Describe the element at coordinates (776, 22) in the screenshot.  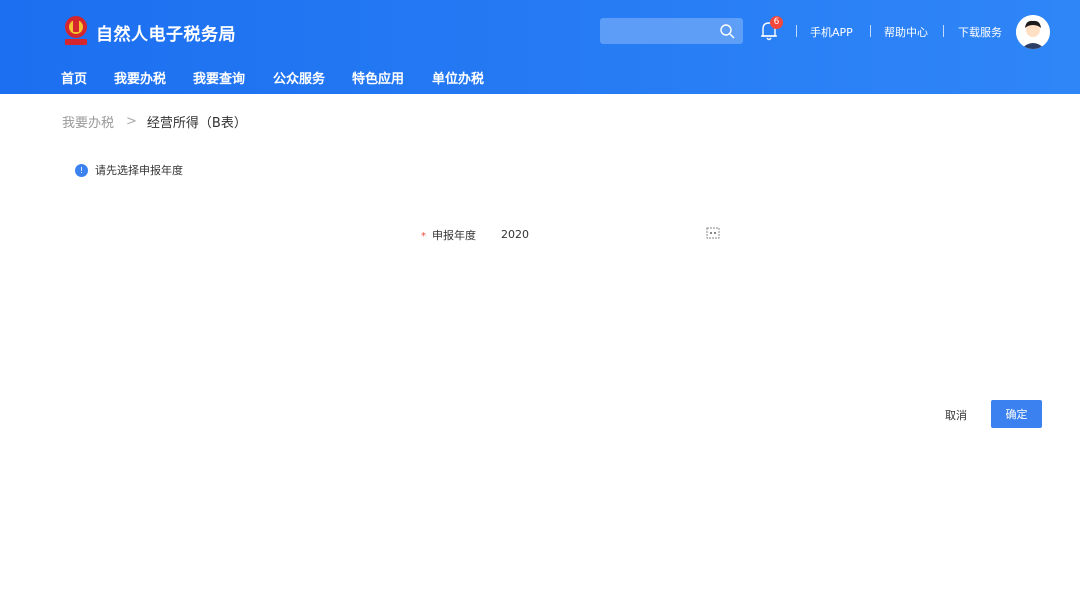
I see `notification-badge: 6` at that location.